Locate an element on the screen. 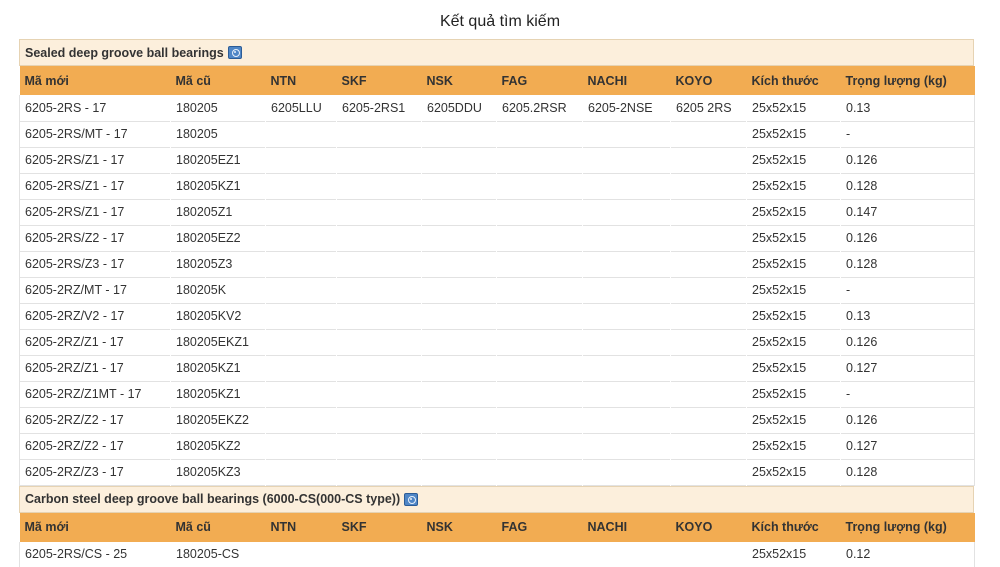 This screenshot has height=567, width=1000. column-header-dimensions: Kích thước is located at coordinates (785, 80).